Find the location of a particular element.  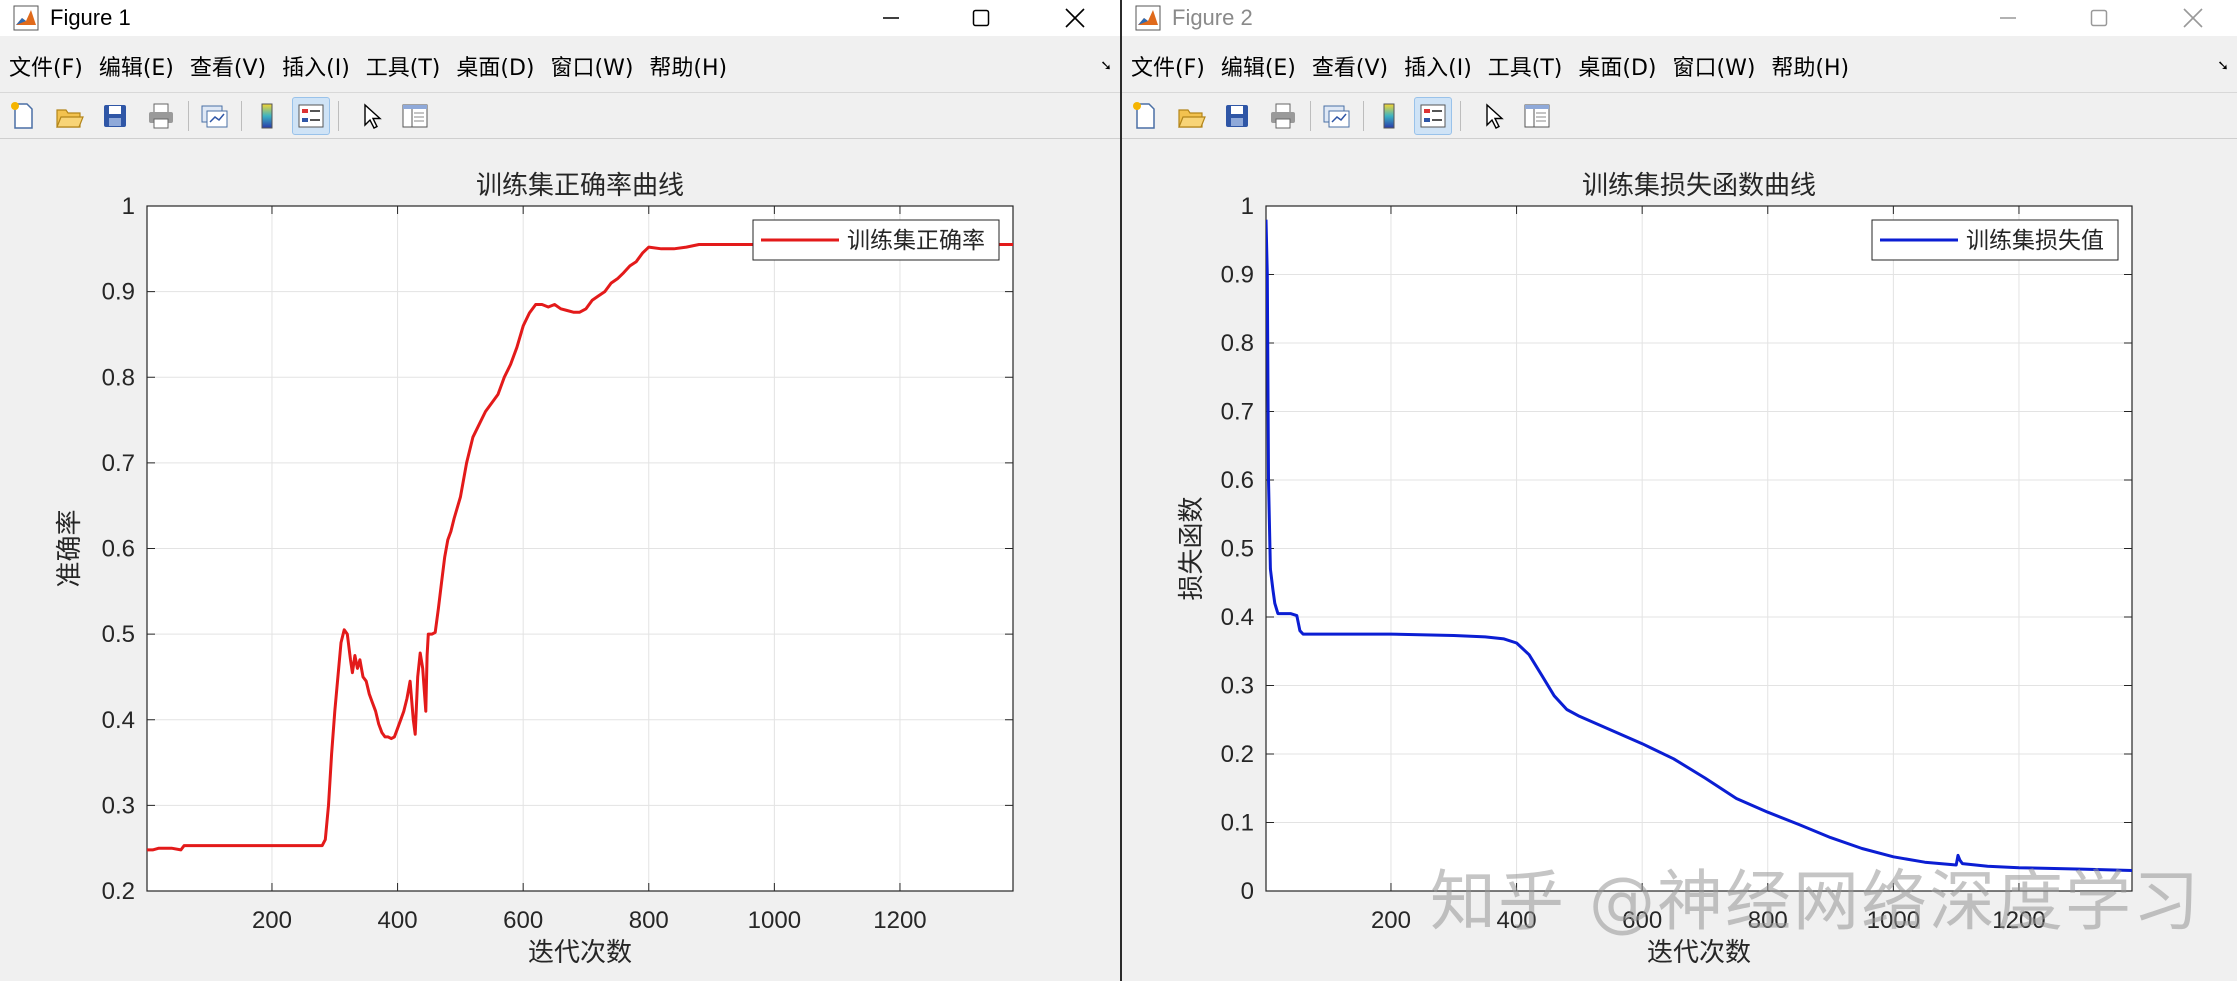

legend: 训练集正确率 is located at coordinates (876, 240).